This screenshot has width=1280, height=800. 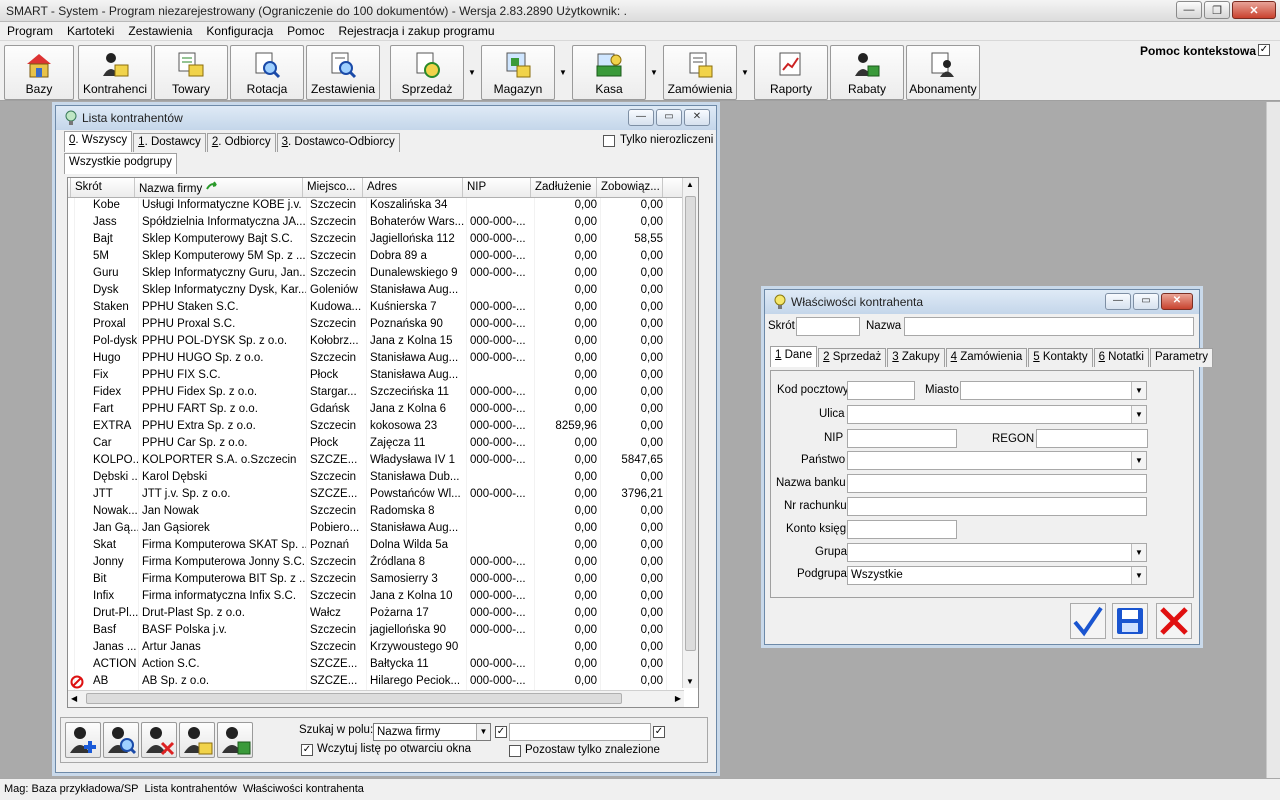 What do you see at coordinates (413, 187) in the screenshot?
I see `col-adres: Adres` at bounding box center [413, 187].